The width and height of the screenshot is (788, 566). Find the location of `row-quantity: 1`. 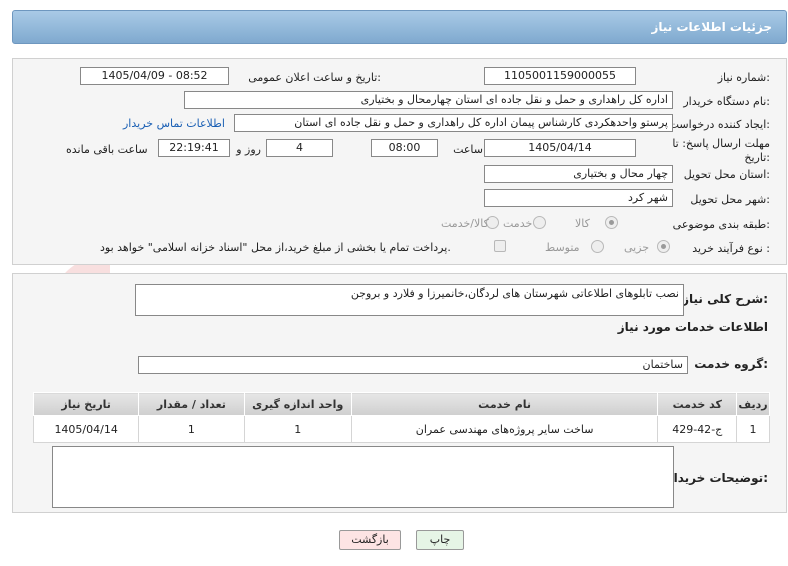

row-quantity: 1 is located at coordinates (191, 429).